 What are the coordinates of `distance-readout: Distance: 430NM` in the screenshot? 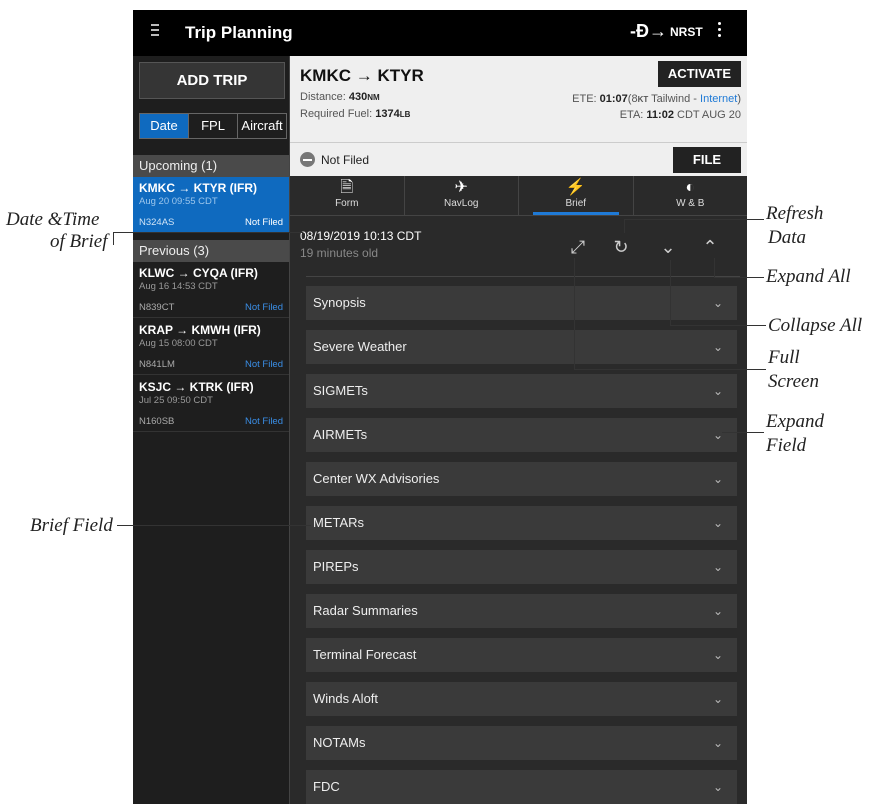 It's located at (340, 97).